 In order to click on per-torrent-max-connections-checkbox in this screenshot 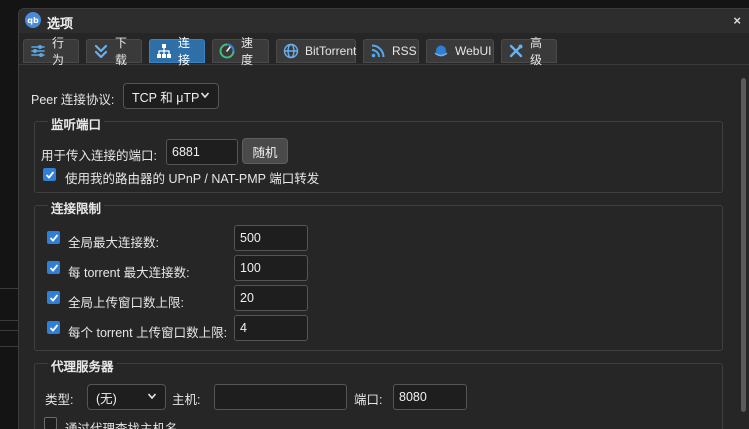, I will do `click(53, 267)`.